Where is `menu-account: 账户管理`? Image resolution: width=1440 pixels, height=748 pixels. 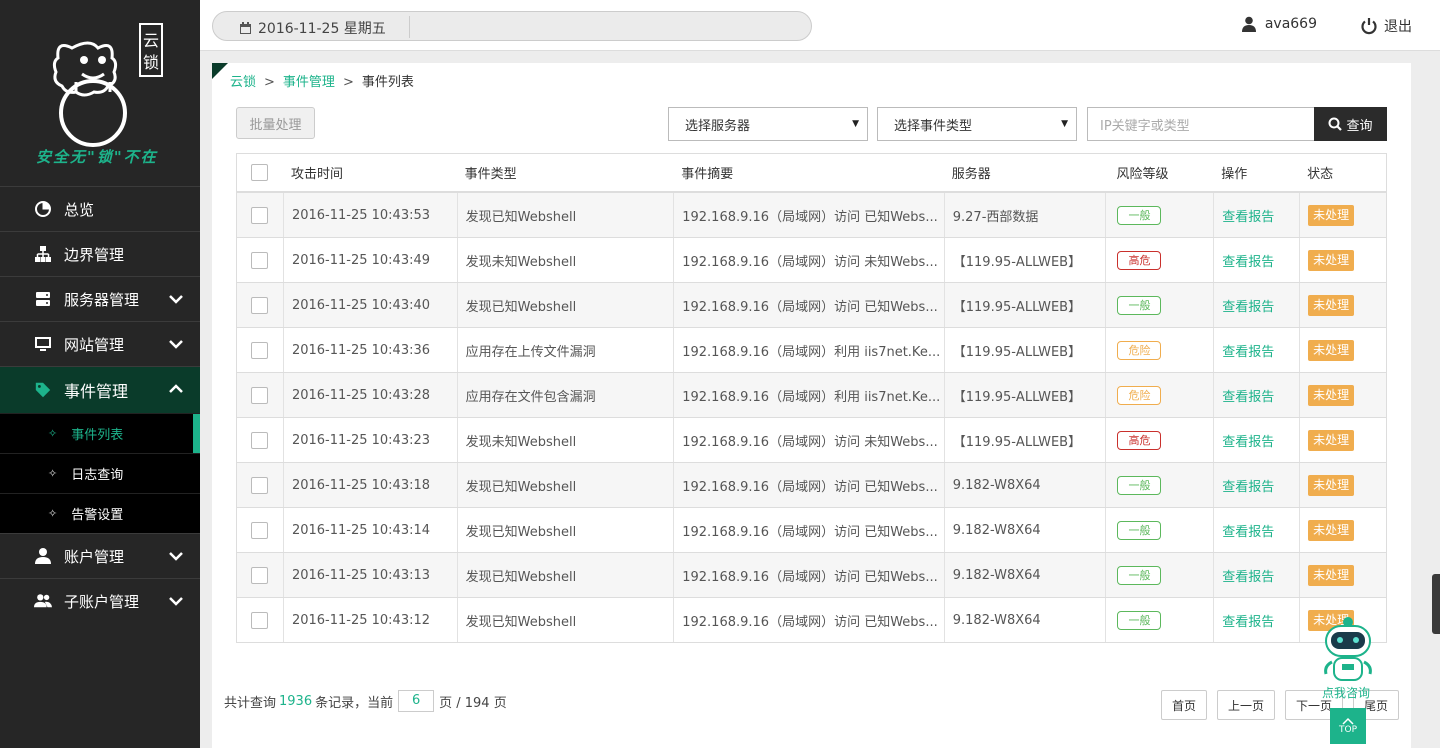
menu-account: 账户管理 is located at coordinates (100, 555).